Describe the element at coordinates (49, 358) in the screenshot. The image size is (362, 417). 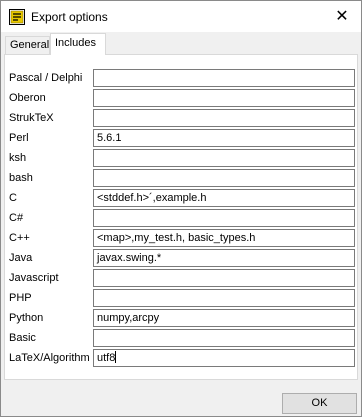
I see `include-label: LaTeX/Algorithm` at that location.